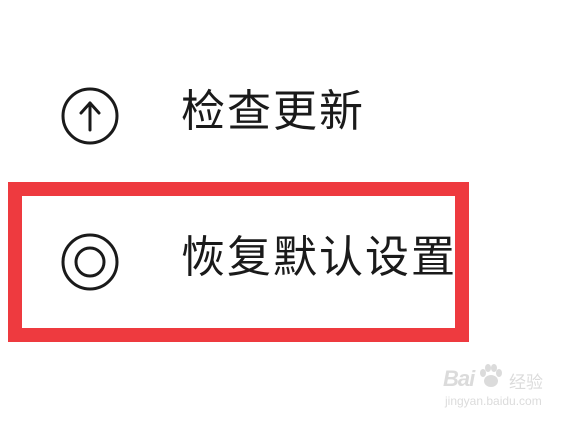 This screenshot has height=432, width=577. I want to click on radio-target-icon, so click(90, 262).